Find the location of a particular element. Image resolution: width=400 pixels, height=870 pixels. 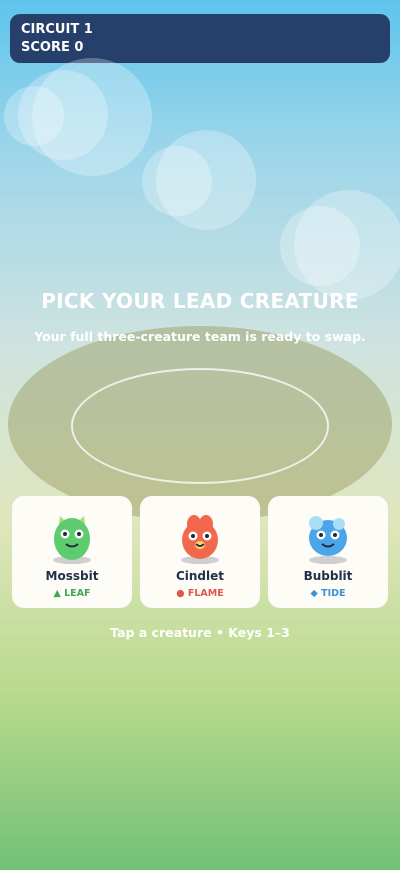

screen-title: PICK YOUR LEAD CREATURE is located at coordinates (200, 301).